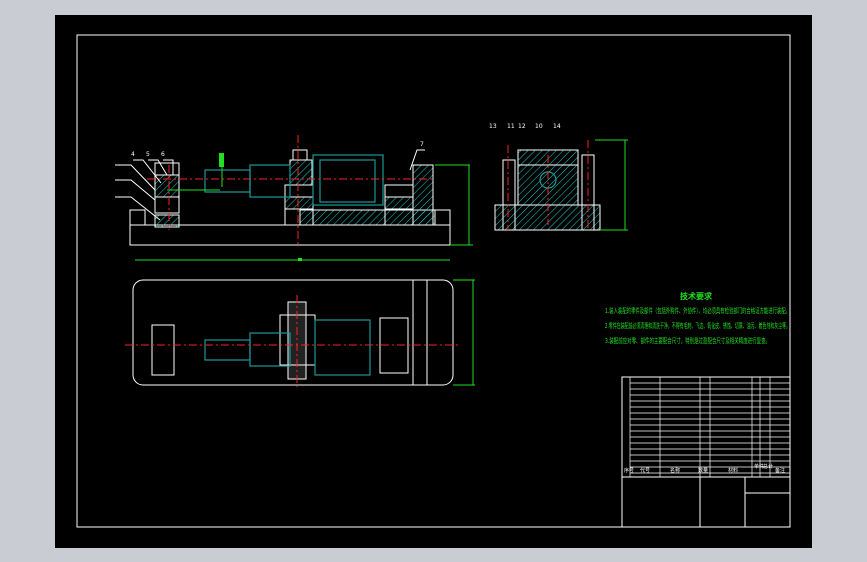 The width and height of the screenshot is (867, 562). Describe the element at coordinates (422, 144) in the screenshot. I see `part-label: 7` at that location.